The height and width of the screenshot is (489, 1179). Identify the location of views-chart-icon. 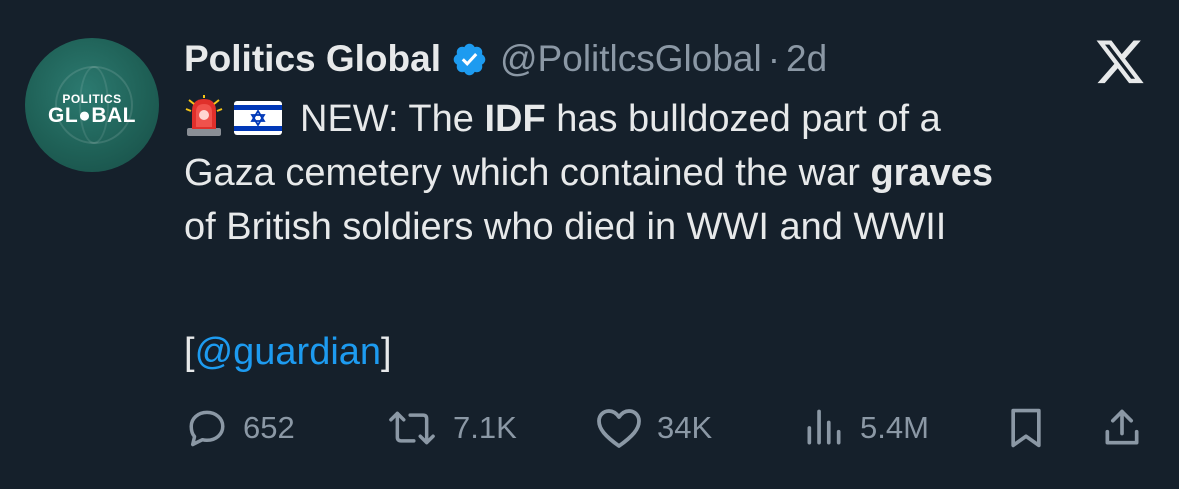
(824, 427).